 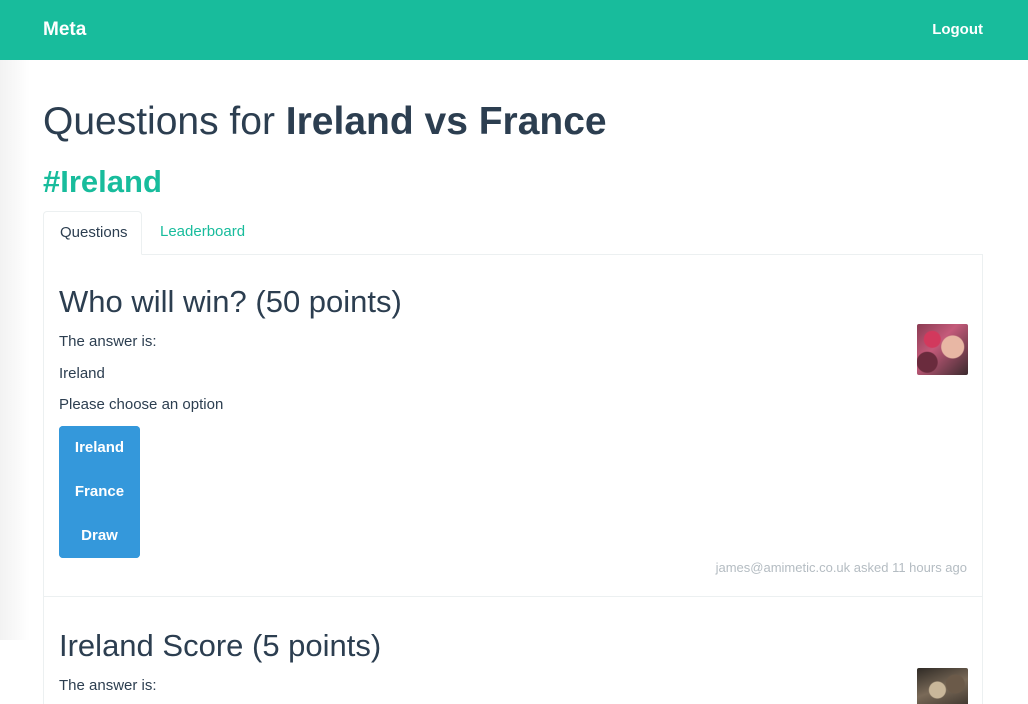 I want to click on page-edge-shadow, so click(x=15, y=350).